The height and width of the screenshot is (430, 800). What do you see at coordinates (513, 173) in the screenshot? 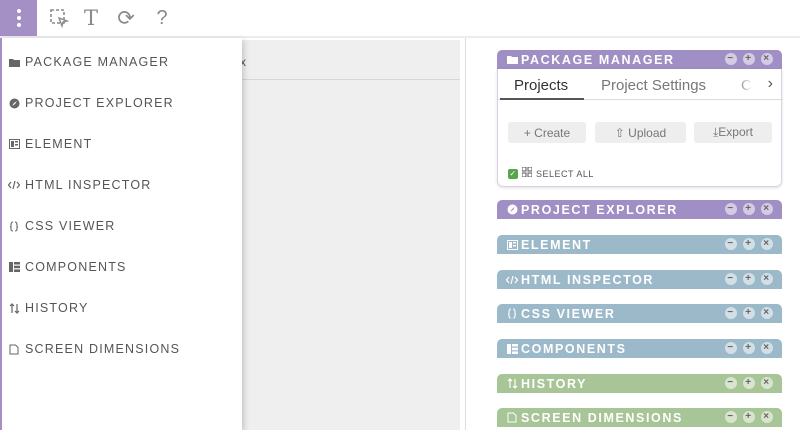
I see `select-all-checkbox: ✓` at bounding box center [513, 173].